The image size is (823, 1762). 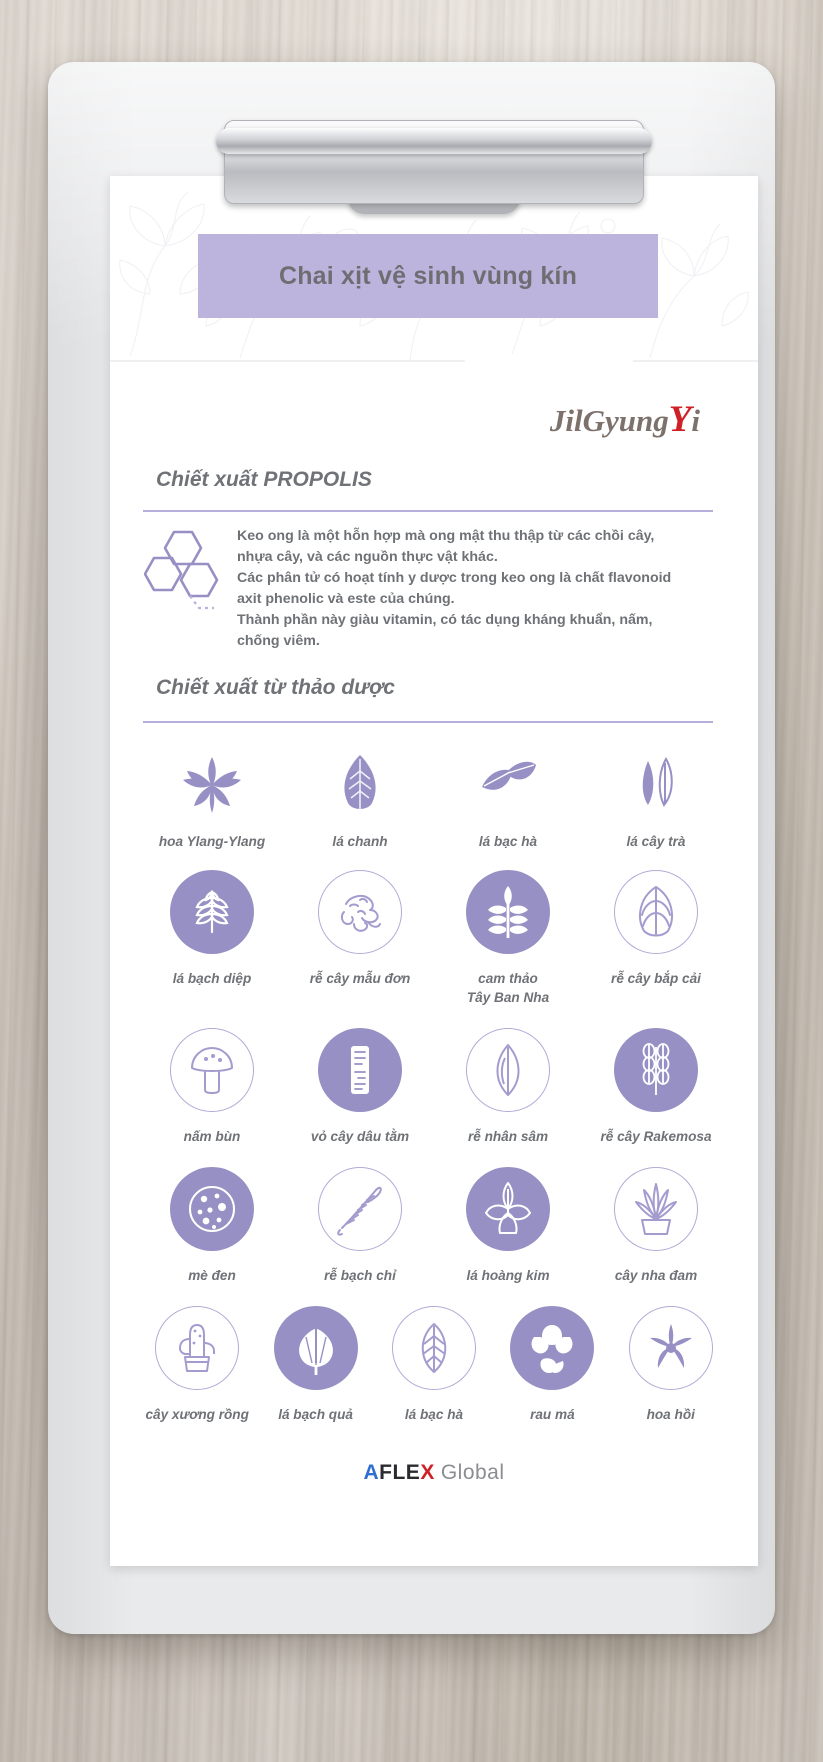 What do you see at coordinates (670, 1414) in the screenshot?
I see `herb-label: hoa hồi` at bounding box center [670, 1414].